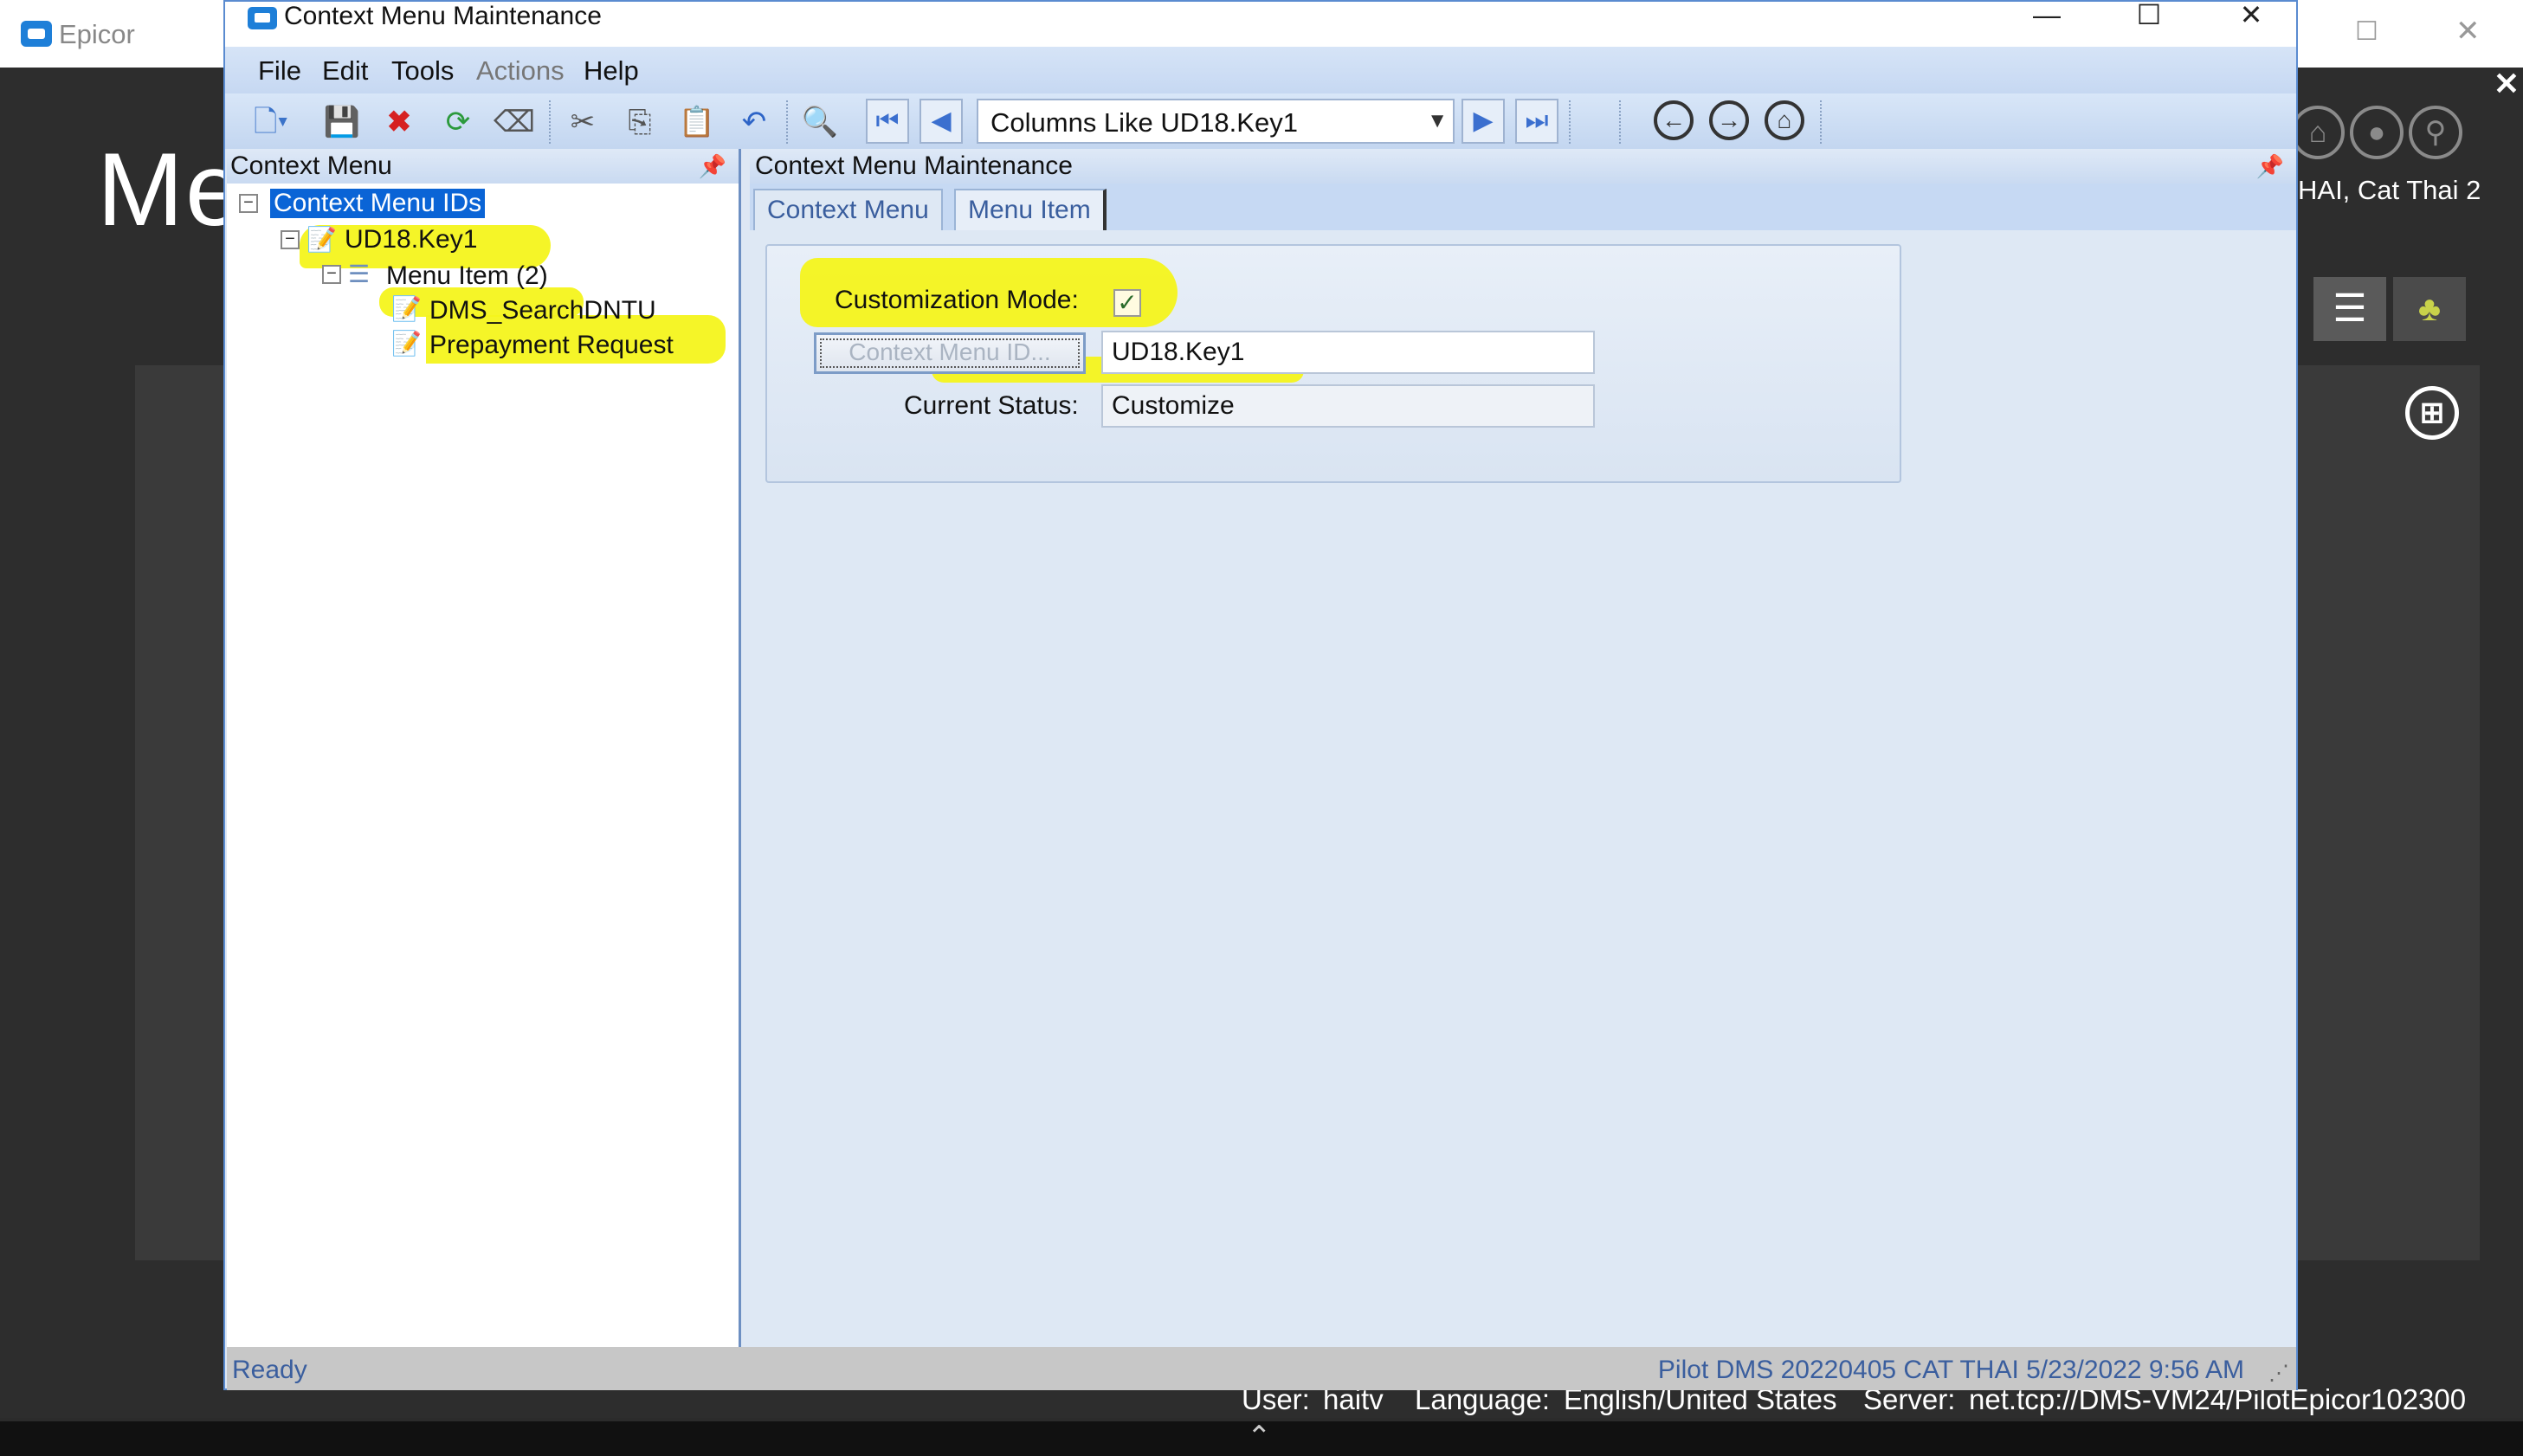 Image resolution: width=2523 pixels, height=1456 pixels. I want to click on record-filter-dropdown: Columns Like UD18.Key1 ▼, so click(1216, 121).